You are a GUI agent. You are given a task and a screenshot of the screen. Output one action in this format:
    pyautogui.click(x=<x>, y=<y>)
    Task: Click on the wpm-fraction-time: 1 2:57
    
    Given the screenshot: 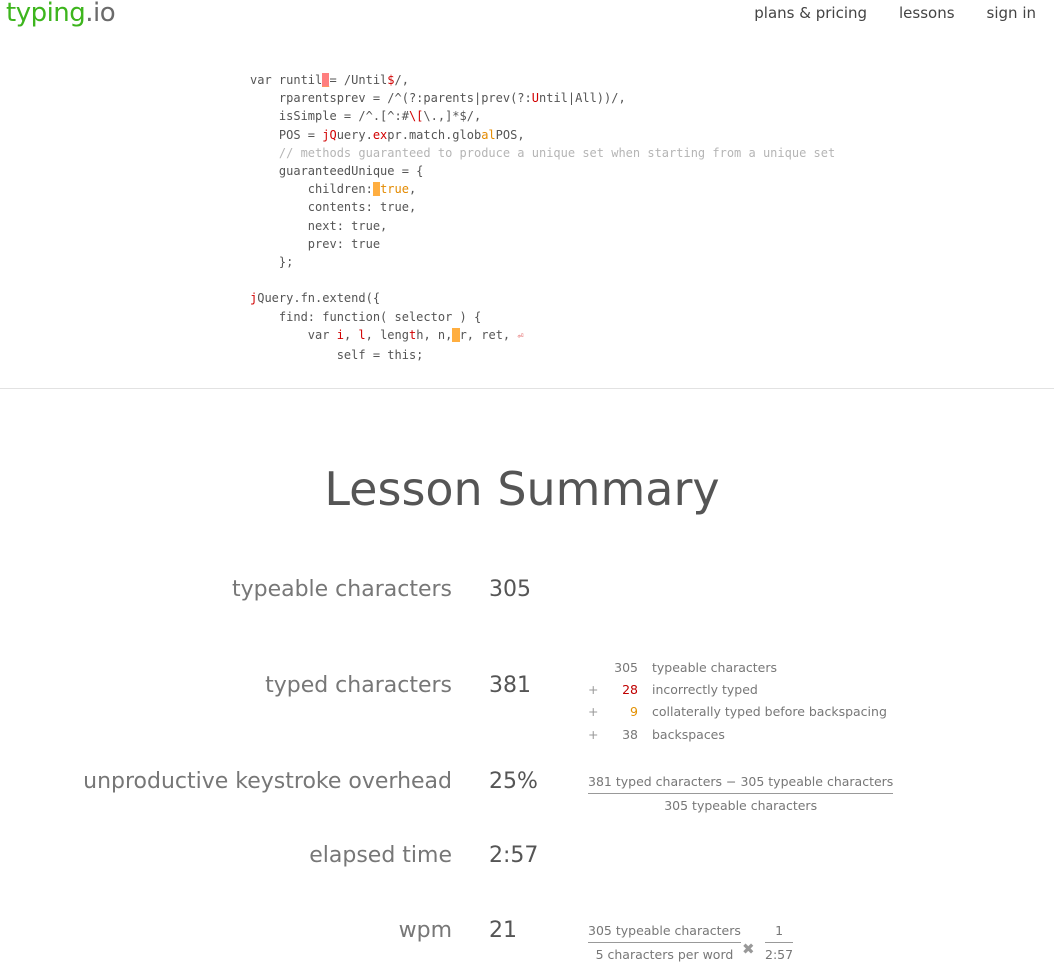 What is the action you would take?
    pyautogui.click(x=779, y=942)
    